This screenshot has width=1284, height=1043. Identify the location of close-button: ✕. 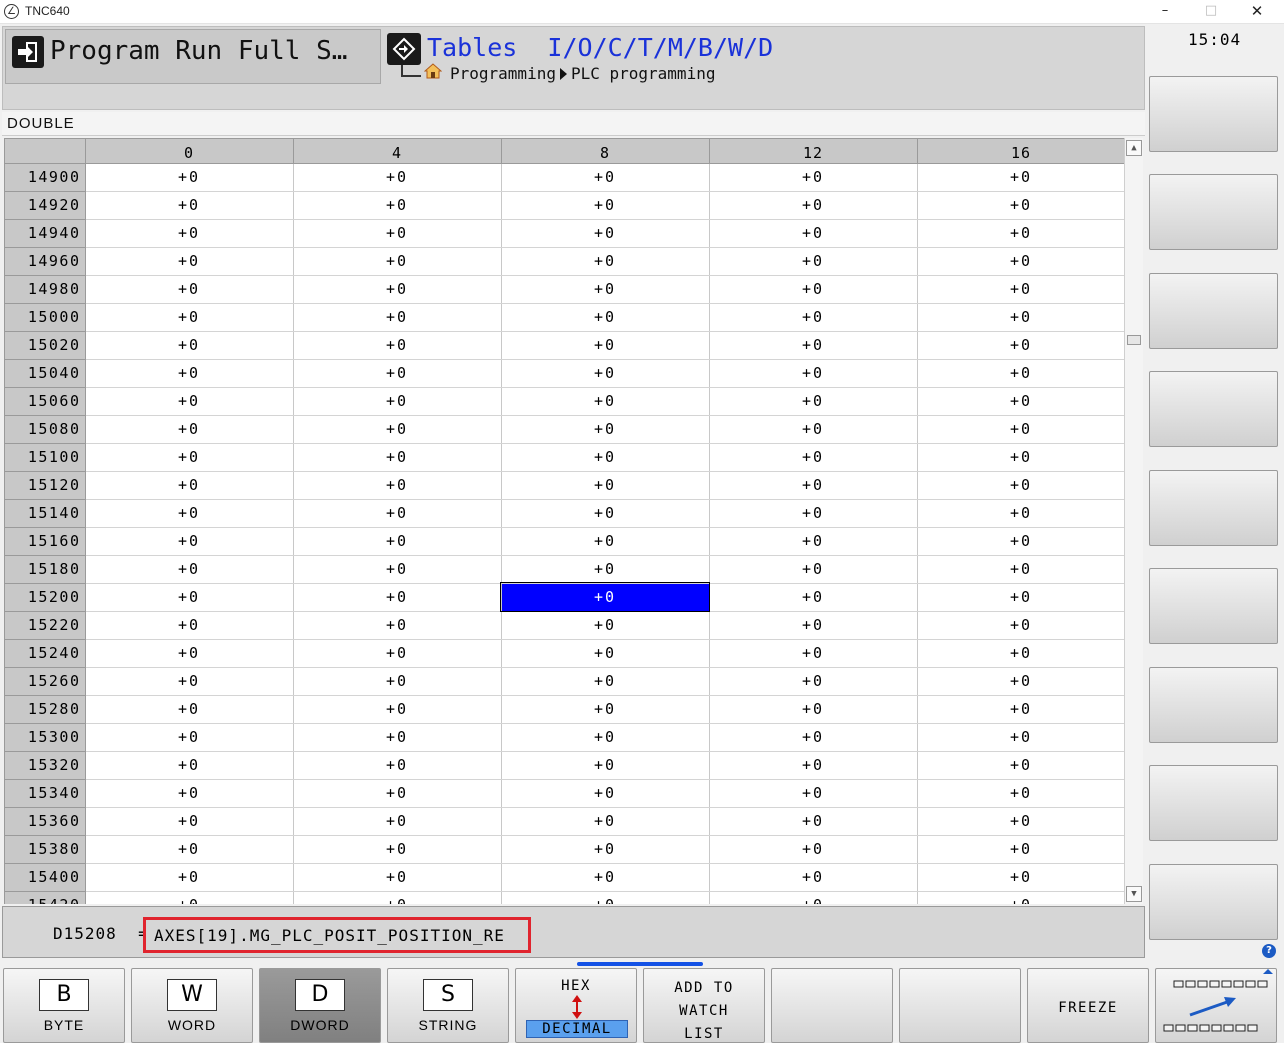
(1257, 12).